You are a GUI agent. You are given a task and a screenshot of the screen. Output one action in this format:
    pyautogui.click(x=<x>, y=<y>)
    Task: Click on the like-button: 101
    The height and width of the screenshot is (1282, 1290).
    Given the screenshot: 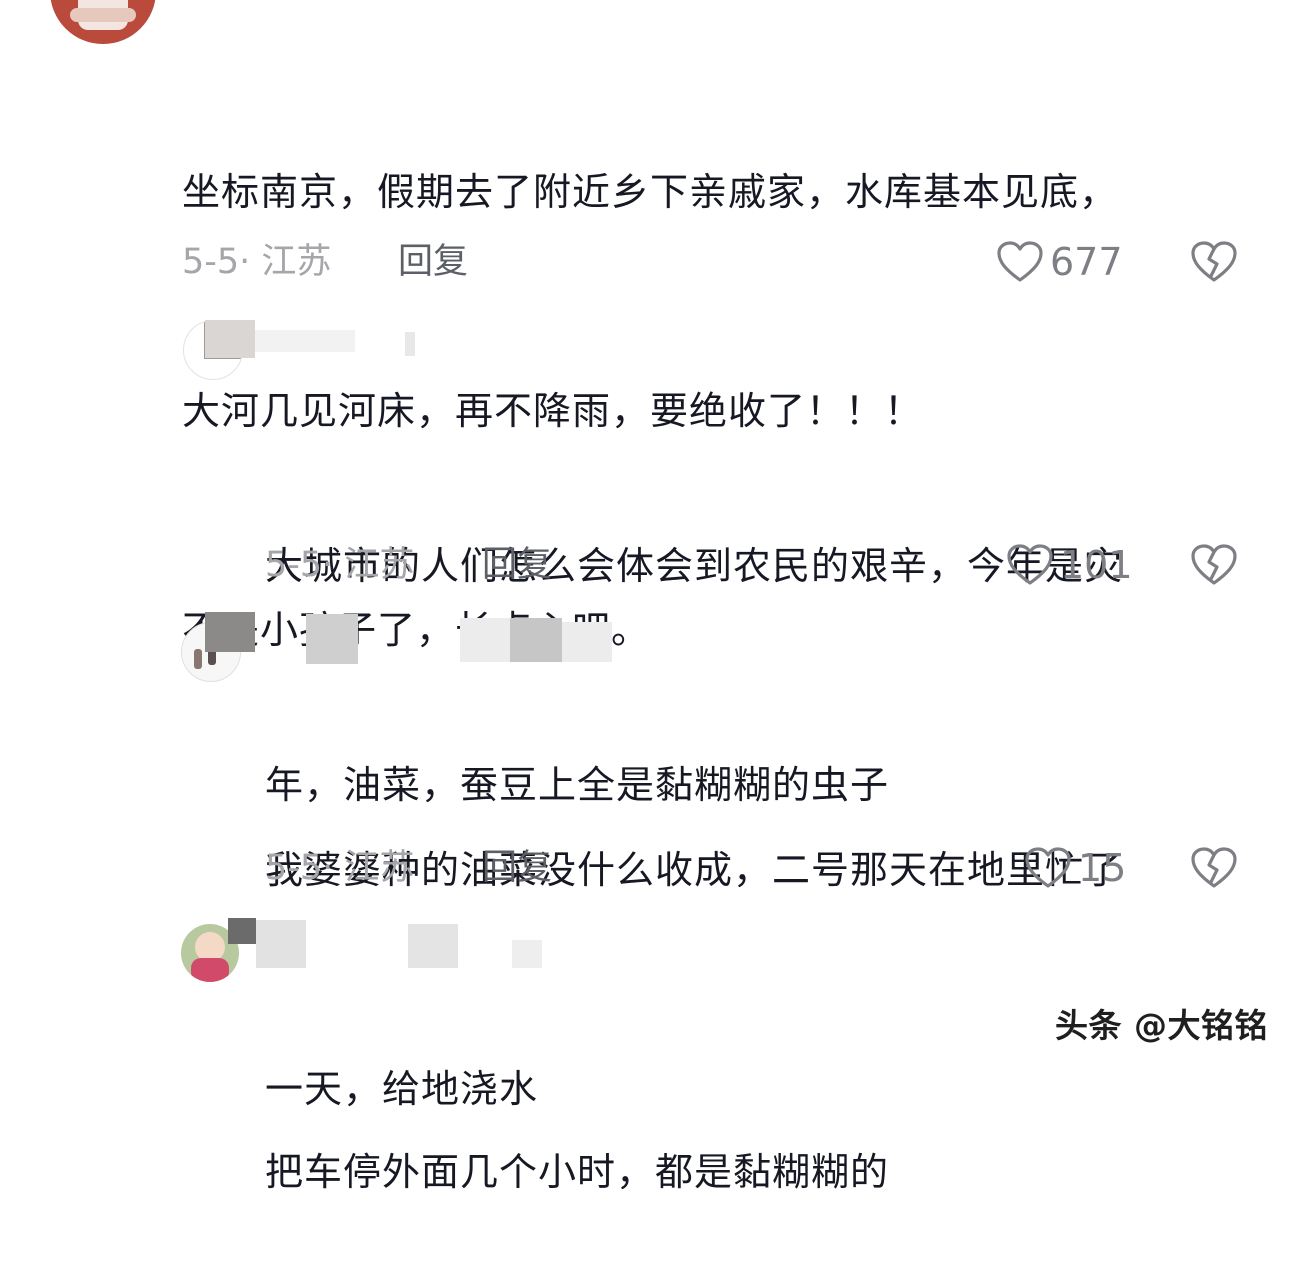 What is the action you would take?
    pyautogui.click(x=1069, y=565)
    